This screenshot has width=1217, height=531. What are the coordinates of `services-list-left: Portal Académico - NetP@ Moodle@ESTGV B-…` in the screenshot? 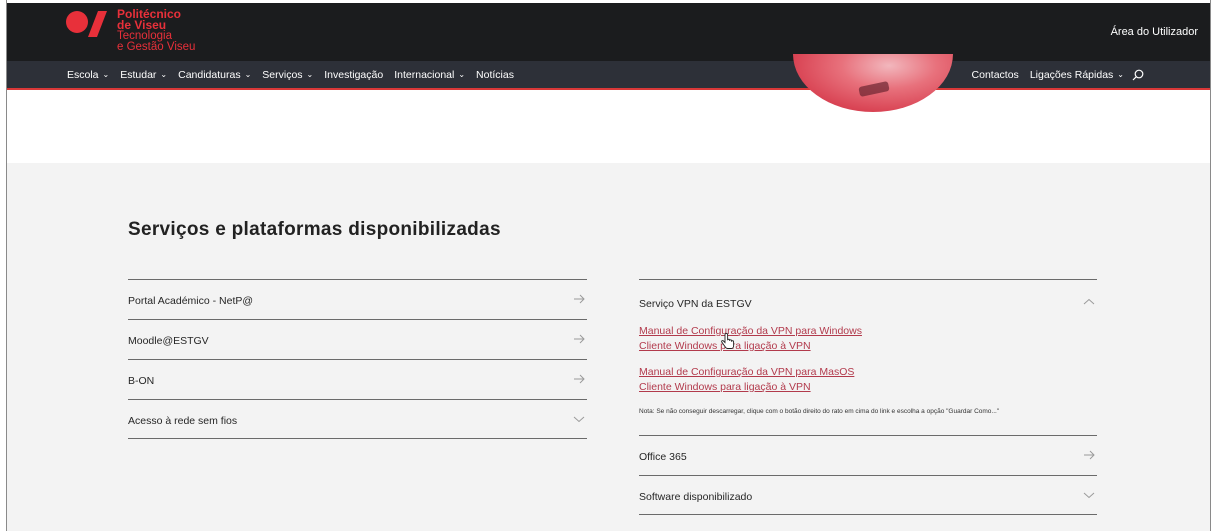 It's located at (357, 359).